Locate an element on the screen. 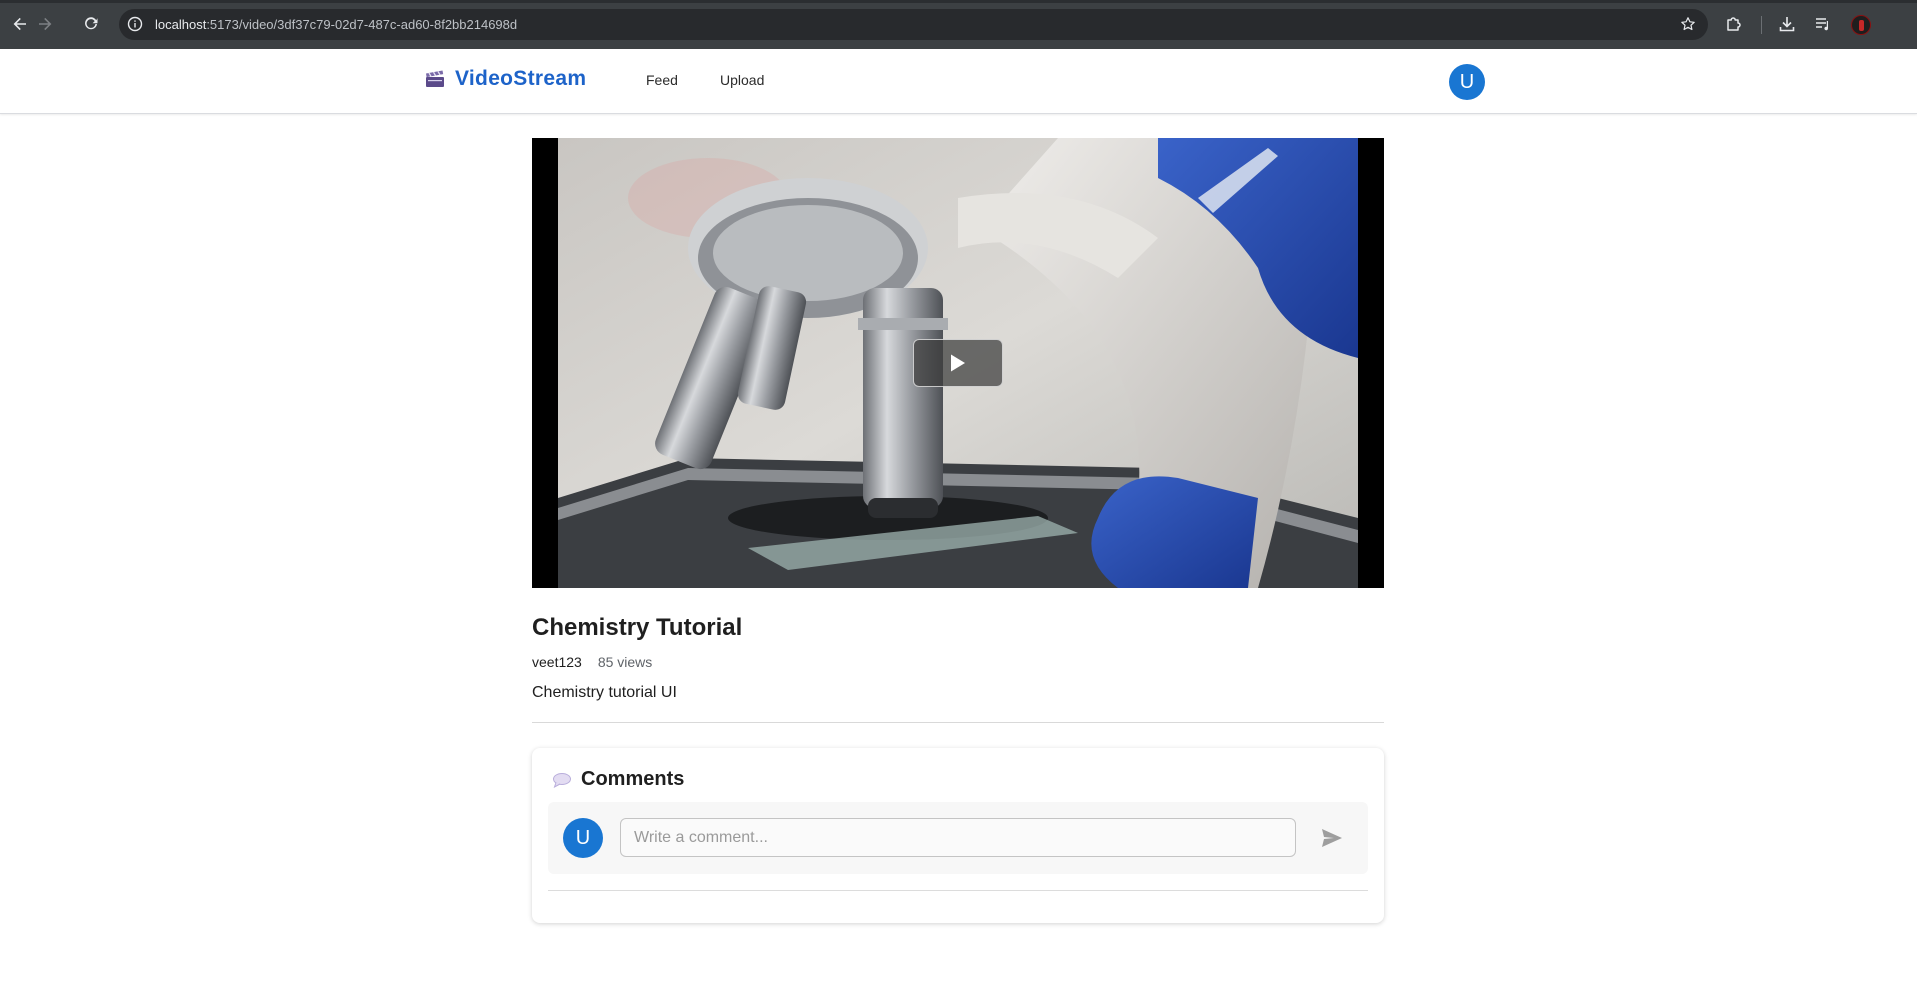 Image resolution: width=1917 pixels, height=989 pixels. reload-button is located at coordinates (91, 24).